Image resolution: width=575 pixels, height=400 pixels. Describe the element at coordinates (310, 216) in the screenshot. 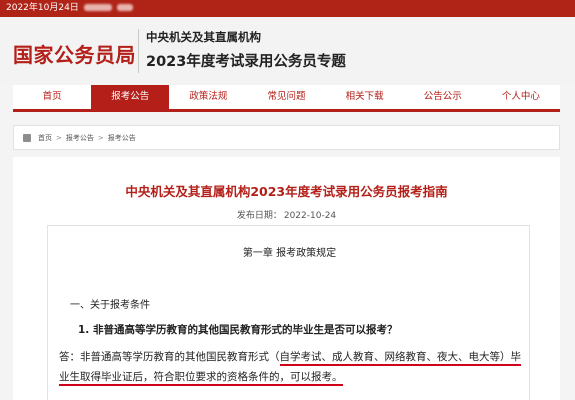

I see `publish-date-value: 2022-10-24` at that location.